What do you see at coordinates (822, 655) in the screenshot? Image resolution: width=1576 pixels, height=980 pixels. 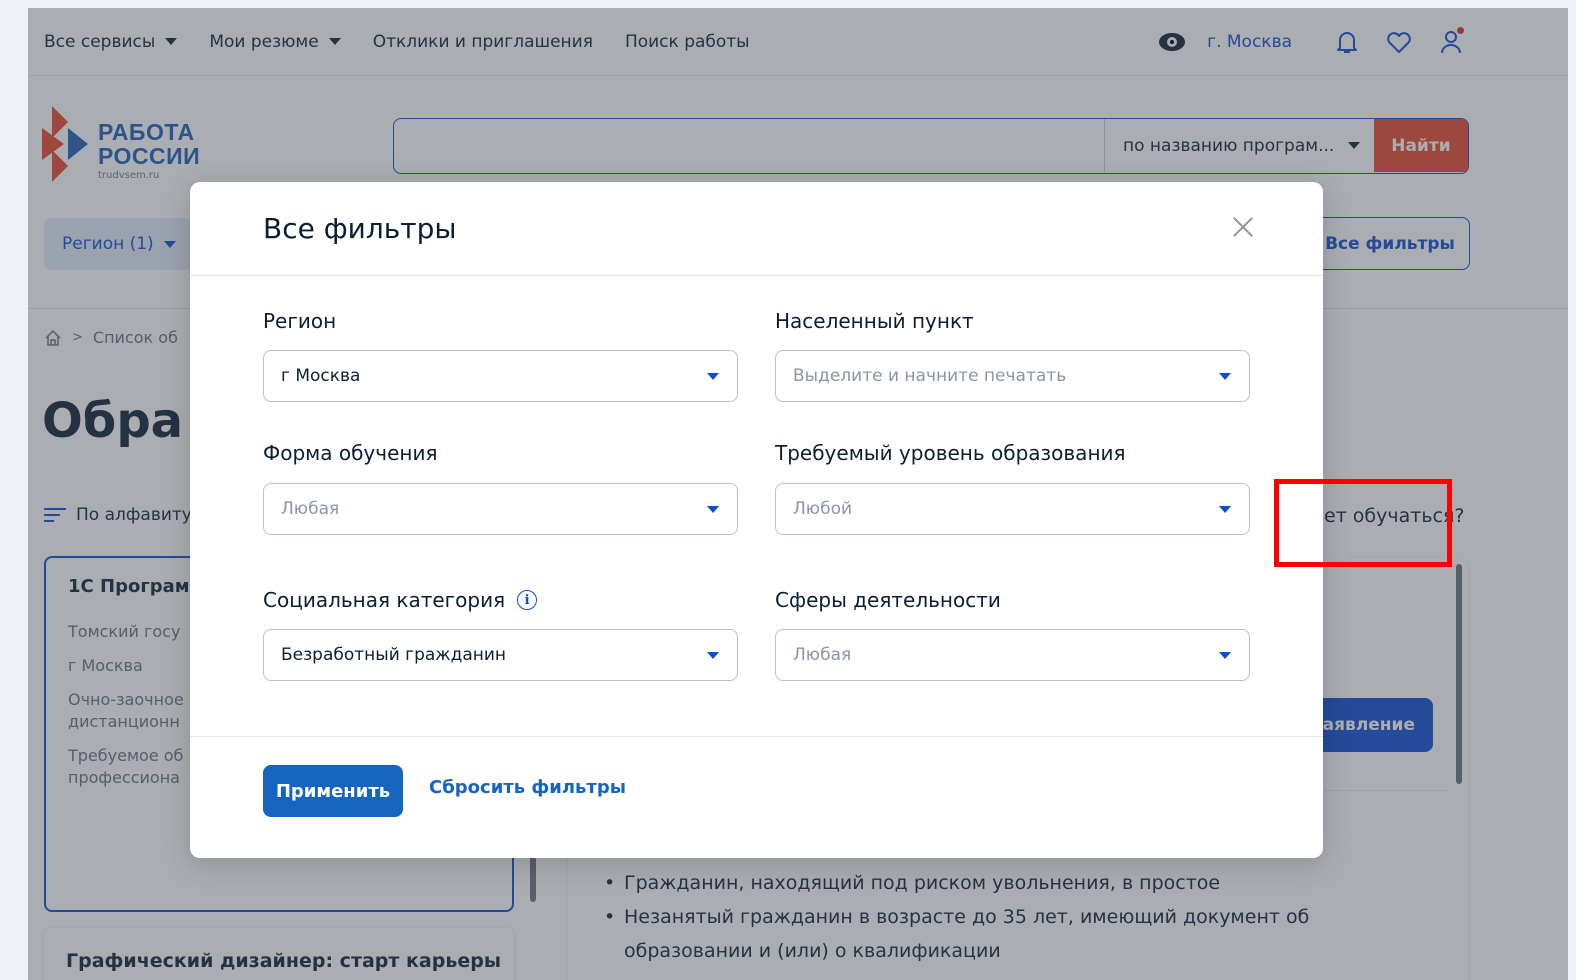 I see `spheres-placeholder: Любая` at bounding box center [822, 655].